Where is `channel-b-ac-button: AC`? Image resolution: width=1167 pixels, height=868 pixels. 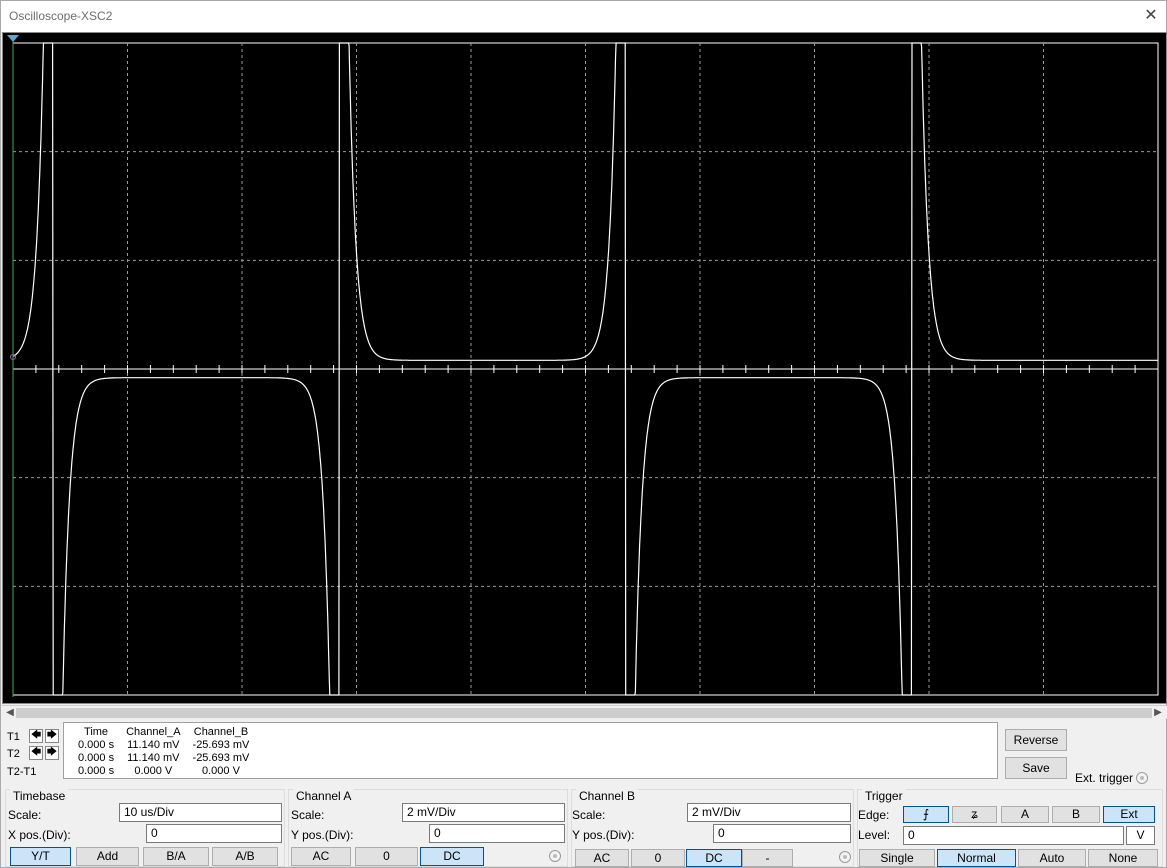
channel-b-ac-button: AC is located at coordinates (602, 858).